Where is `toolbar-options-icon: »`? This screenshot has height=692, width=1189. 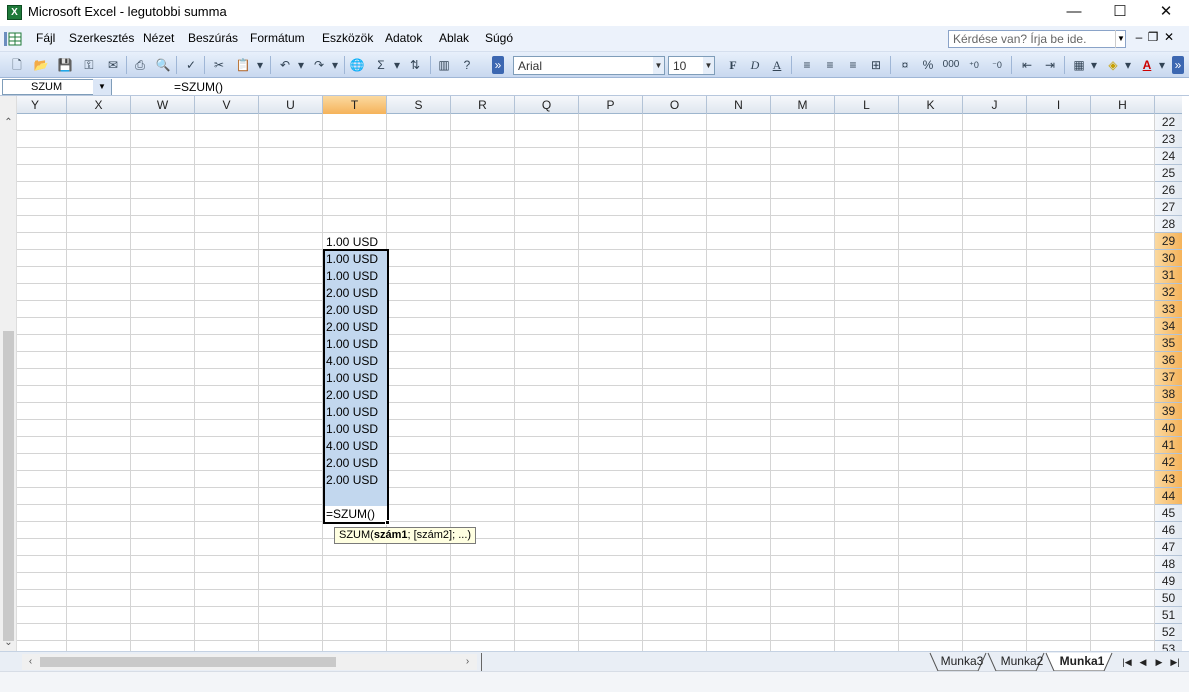
toolbar-options-icon: » is located at coordinates (498, 65).